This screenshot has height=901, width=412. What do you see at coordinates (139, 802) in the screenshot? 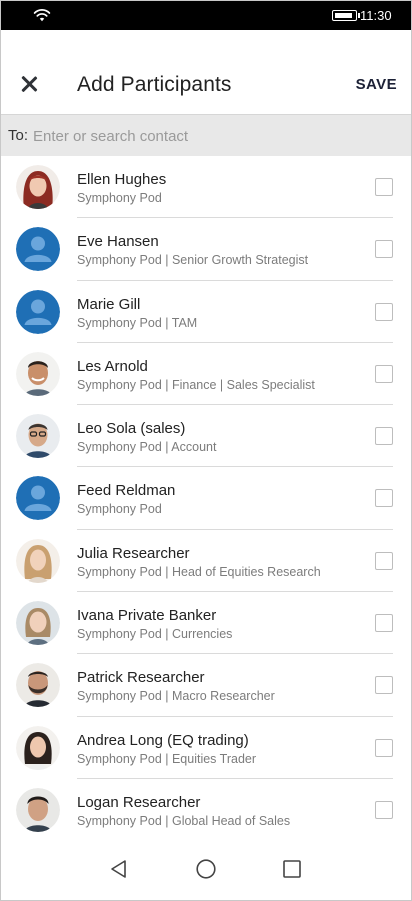
I see `contact-name: Logan Researcher` at bounding box center [139, 802].